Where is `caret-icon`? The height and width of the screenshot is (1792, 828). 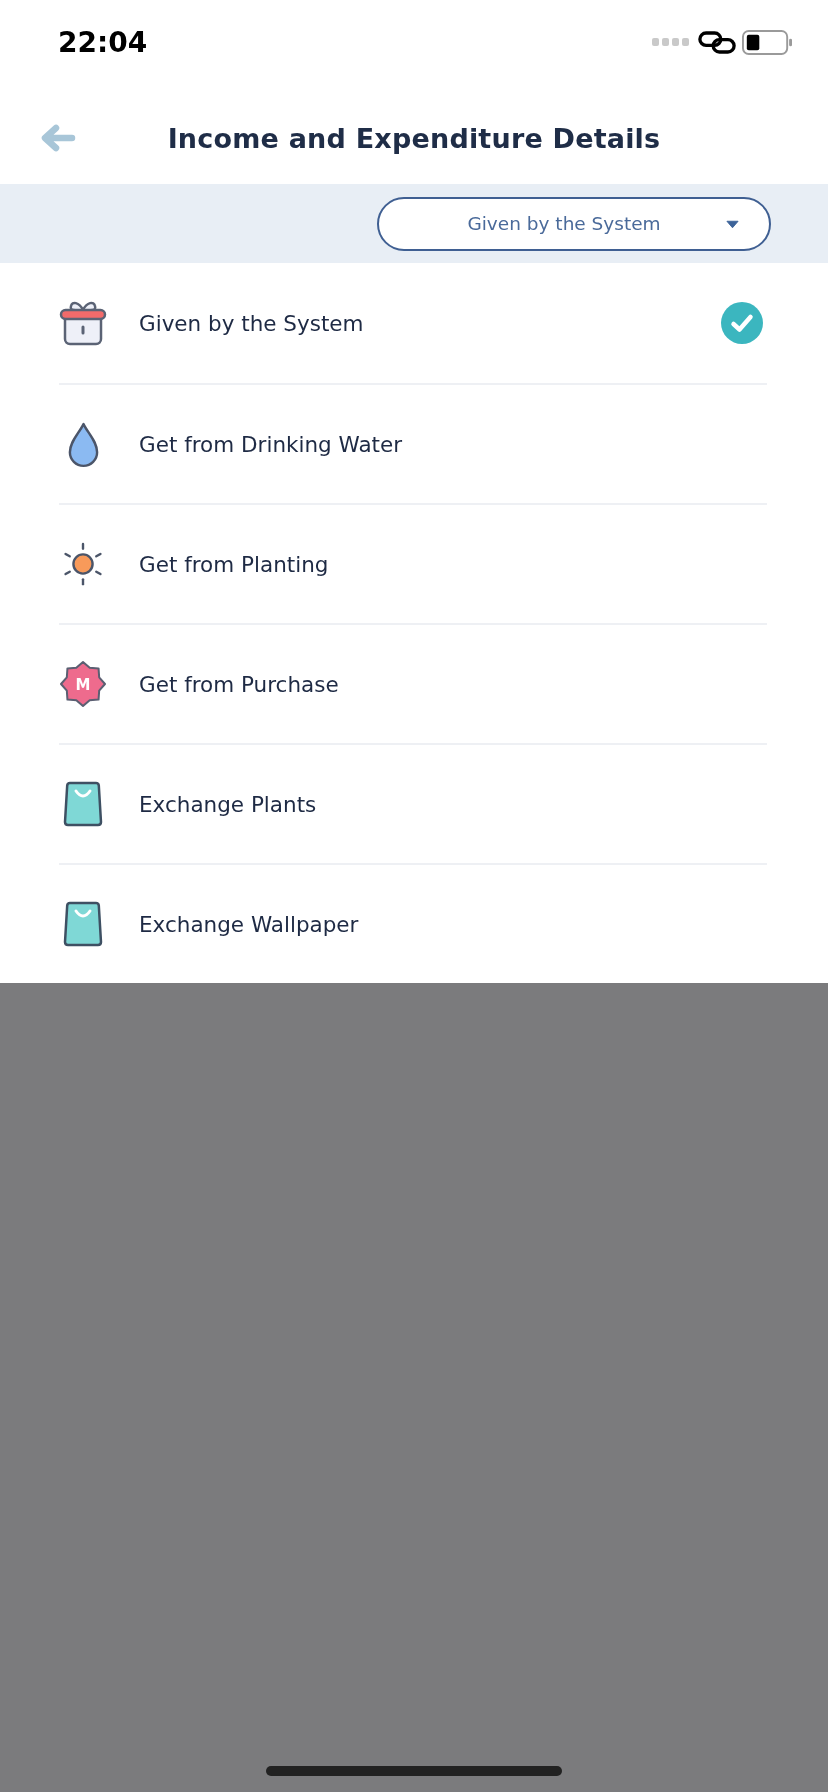
caret-icon is located at coordinates (732, 224).